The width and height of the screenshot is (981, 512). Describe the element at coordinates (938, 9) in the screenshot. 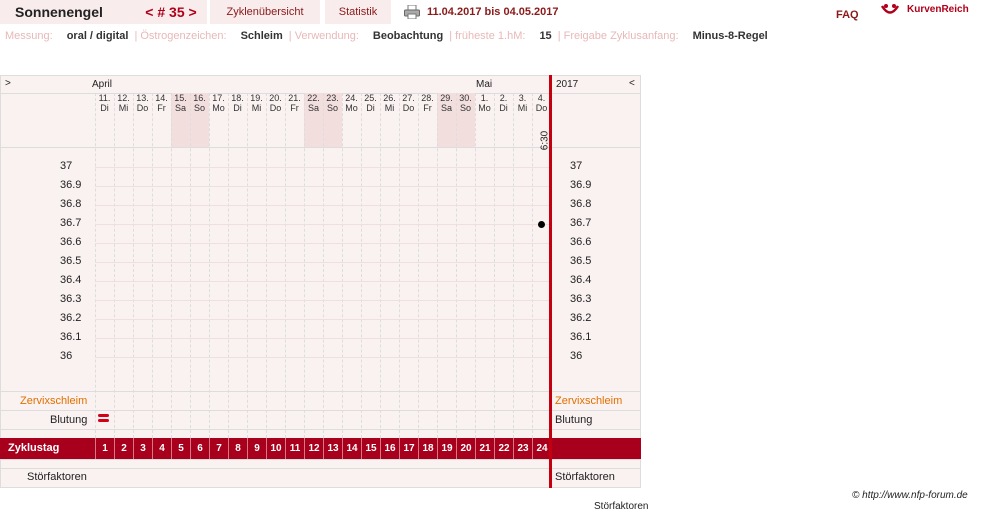

I see `kurvenreich-logo-text: KurvenReich` at that location.